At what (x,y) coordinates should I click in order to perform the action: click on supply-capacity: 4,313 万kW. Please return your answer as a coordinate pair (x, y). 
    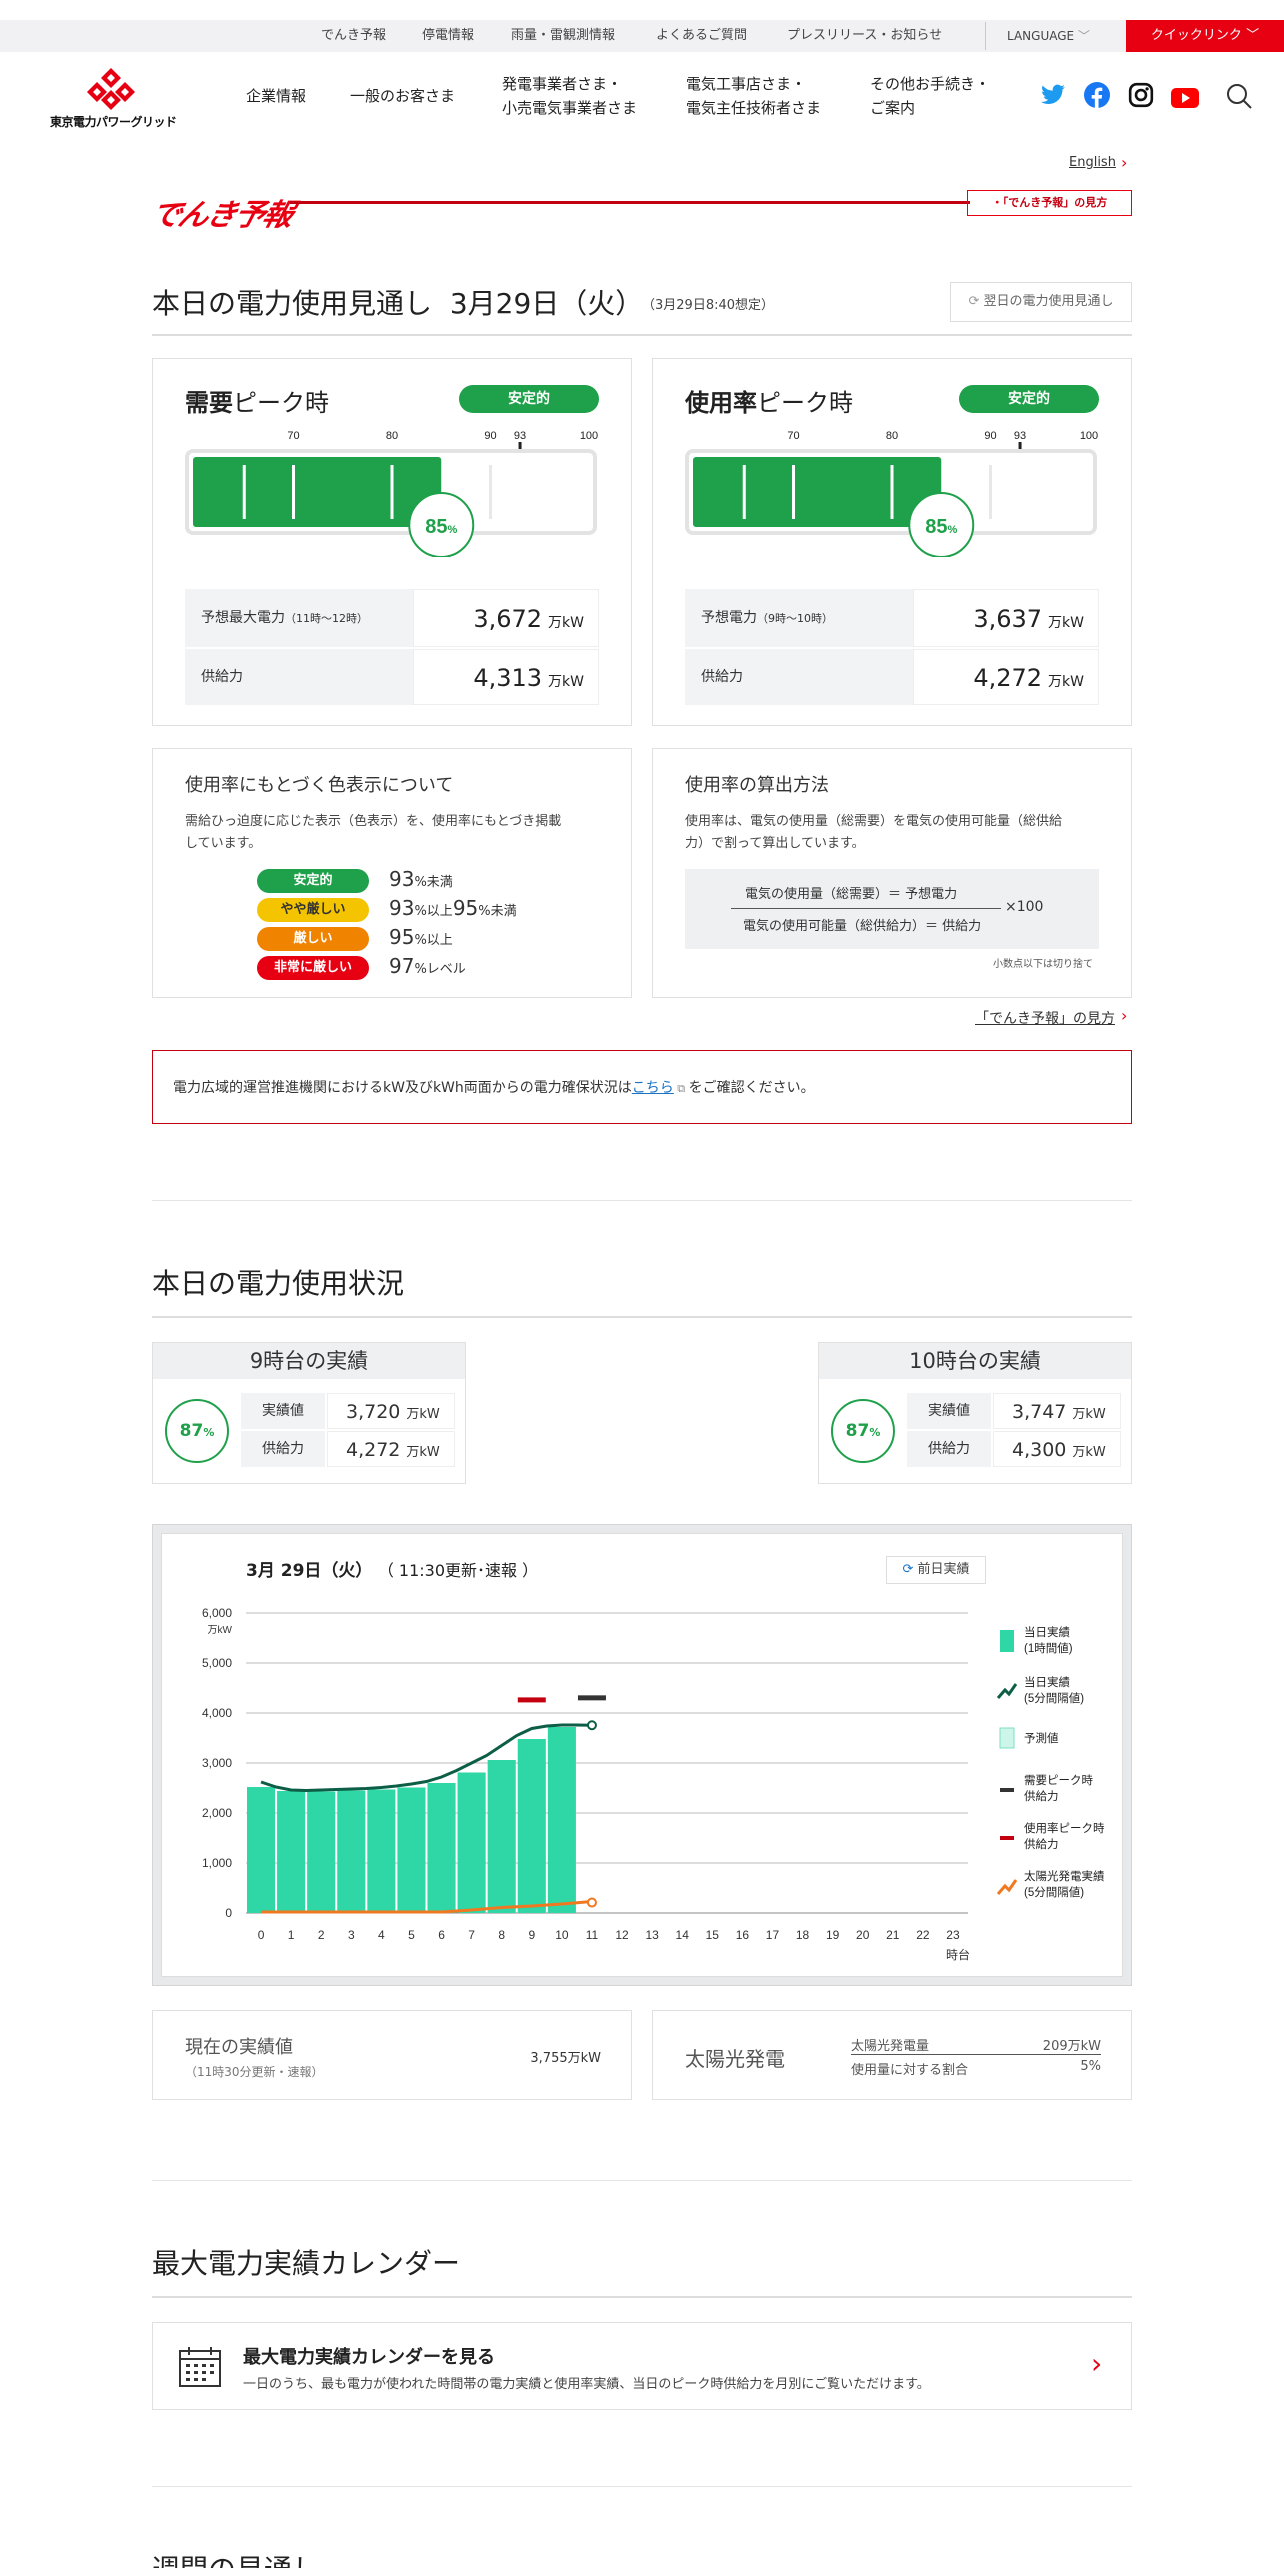
    Looking at the image, I should click on (506, 677).